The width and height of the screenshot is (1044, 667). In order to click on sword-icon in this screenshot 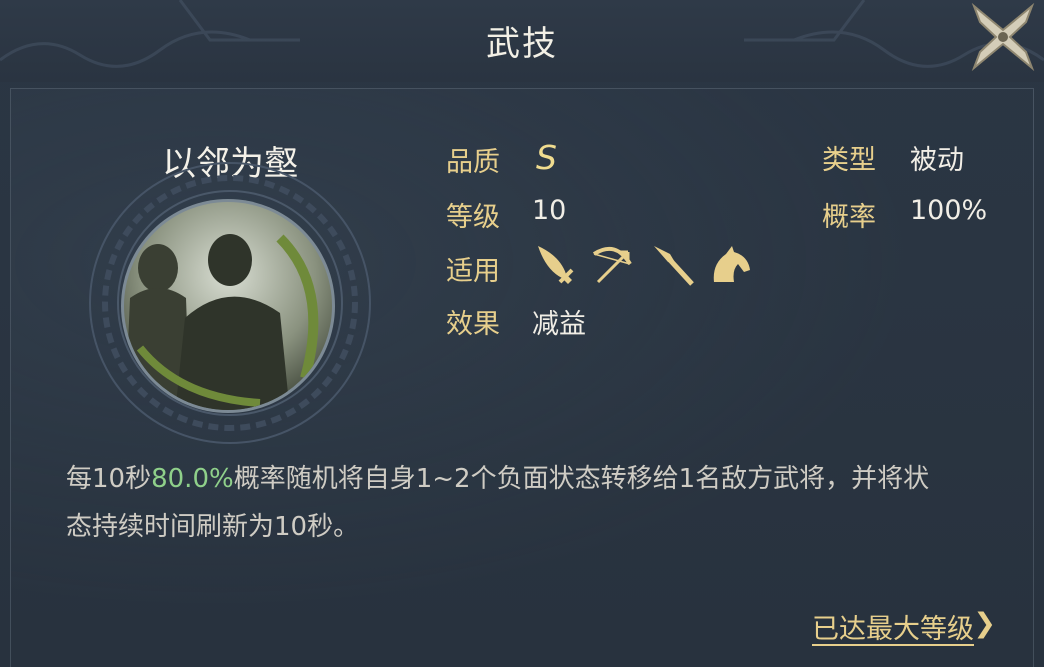, I will do `click(556, 265)`.